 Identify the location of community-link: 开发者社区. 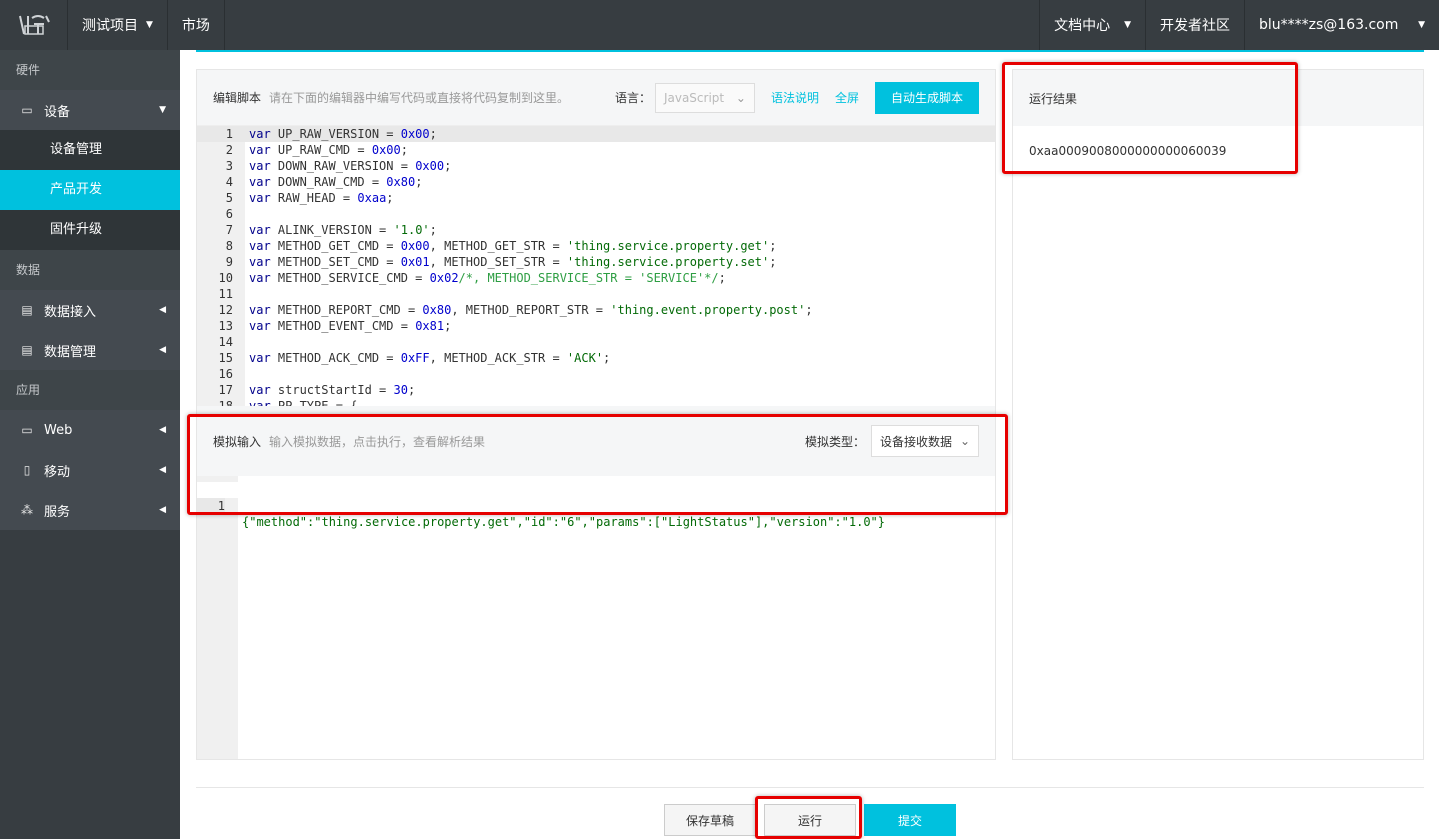
(1194, 25).